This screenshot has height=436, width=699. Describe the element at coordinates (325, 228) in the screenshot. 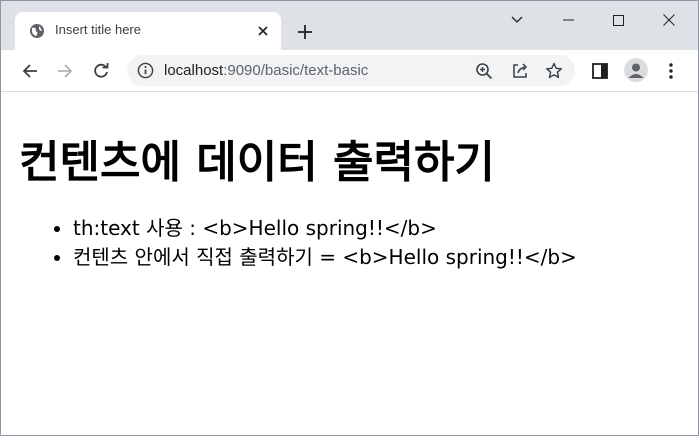

I see `list-item: th:text 사용 : <b>Hello spring!!</b>` at that location.